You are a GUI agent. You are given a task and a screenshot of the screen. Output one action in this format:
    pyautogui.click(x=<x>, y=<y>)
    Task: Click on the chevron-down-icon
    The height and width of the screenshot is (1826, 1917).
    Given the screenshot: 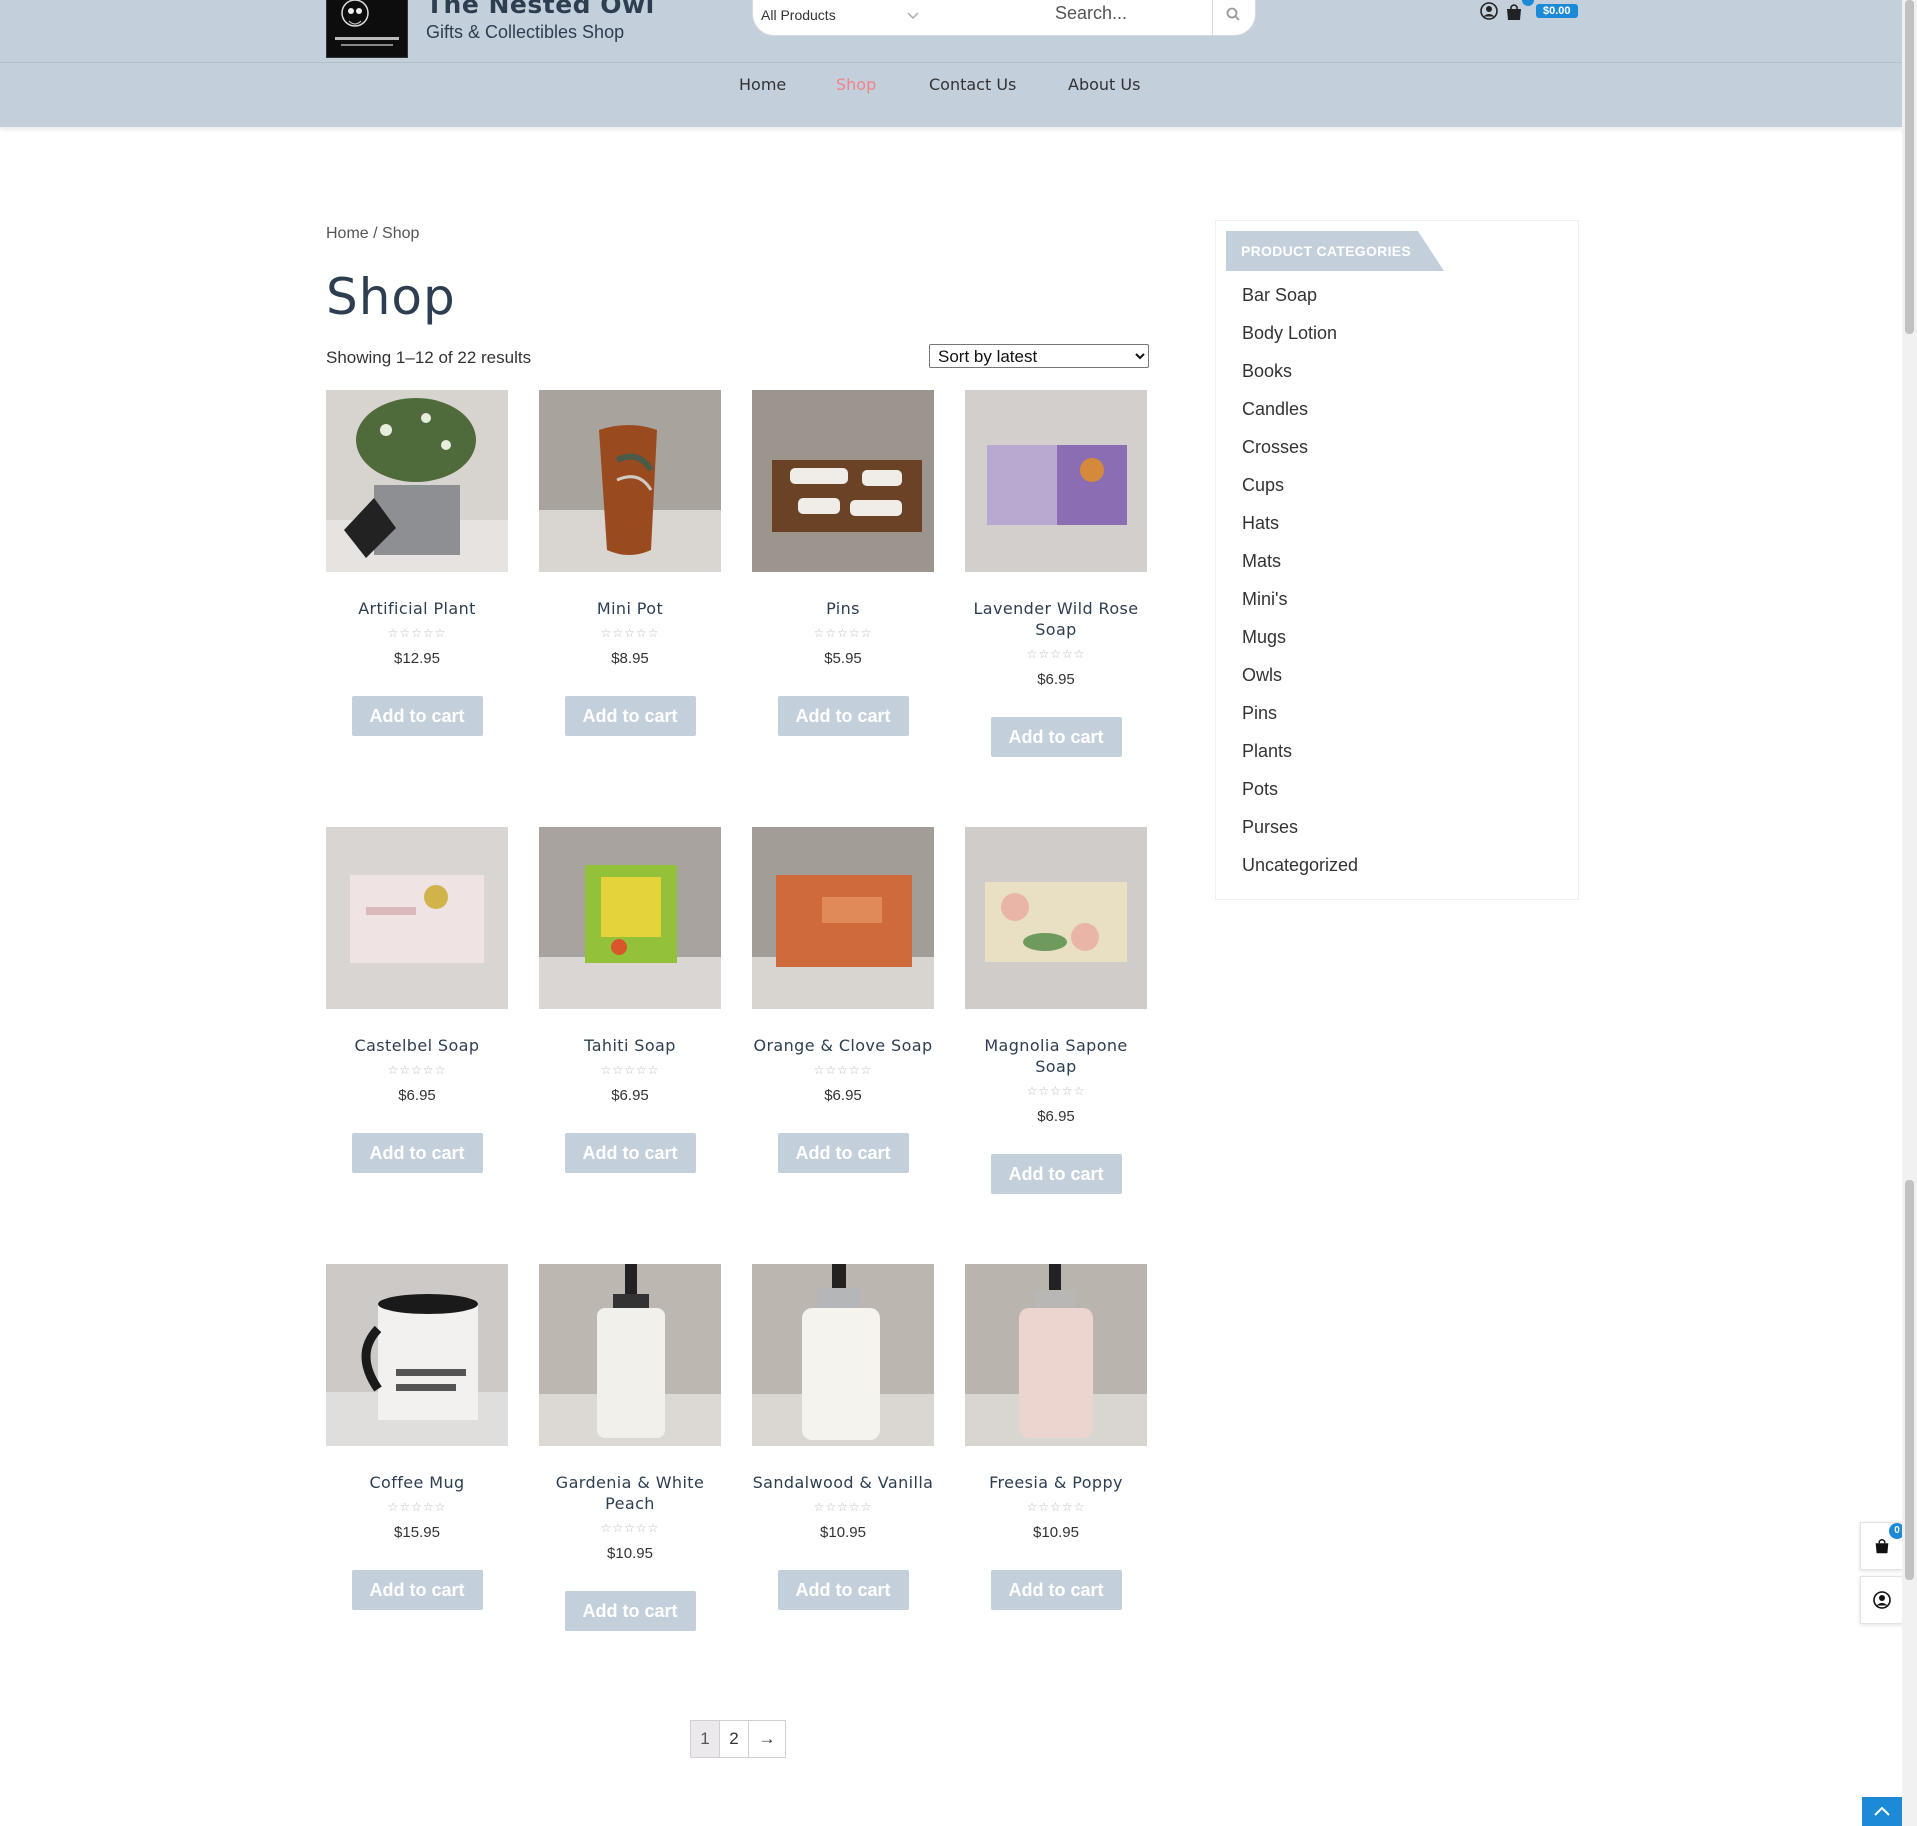 What is the action you would take?
    pyautogui.click(x=913, y=15)
    